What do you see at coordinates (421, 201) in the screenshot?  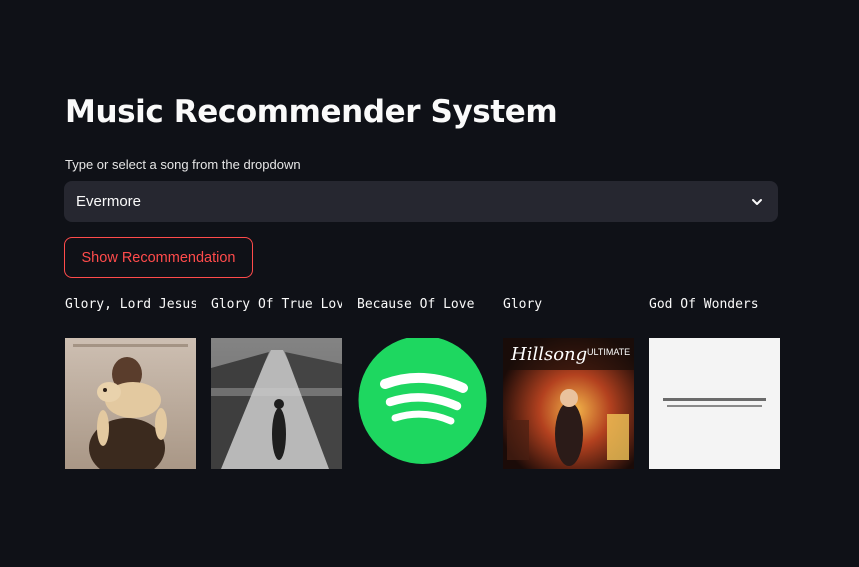 I see `song-select: Evermore` at bounding box center [421, 201].